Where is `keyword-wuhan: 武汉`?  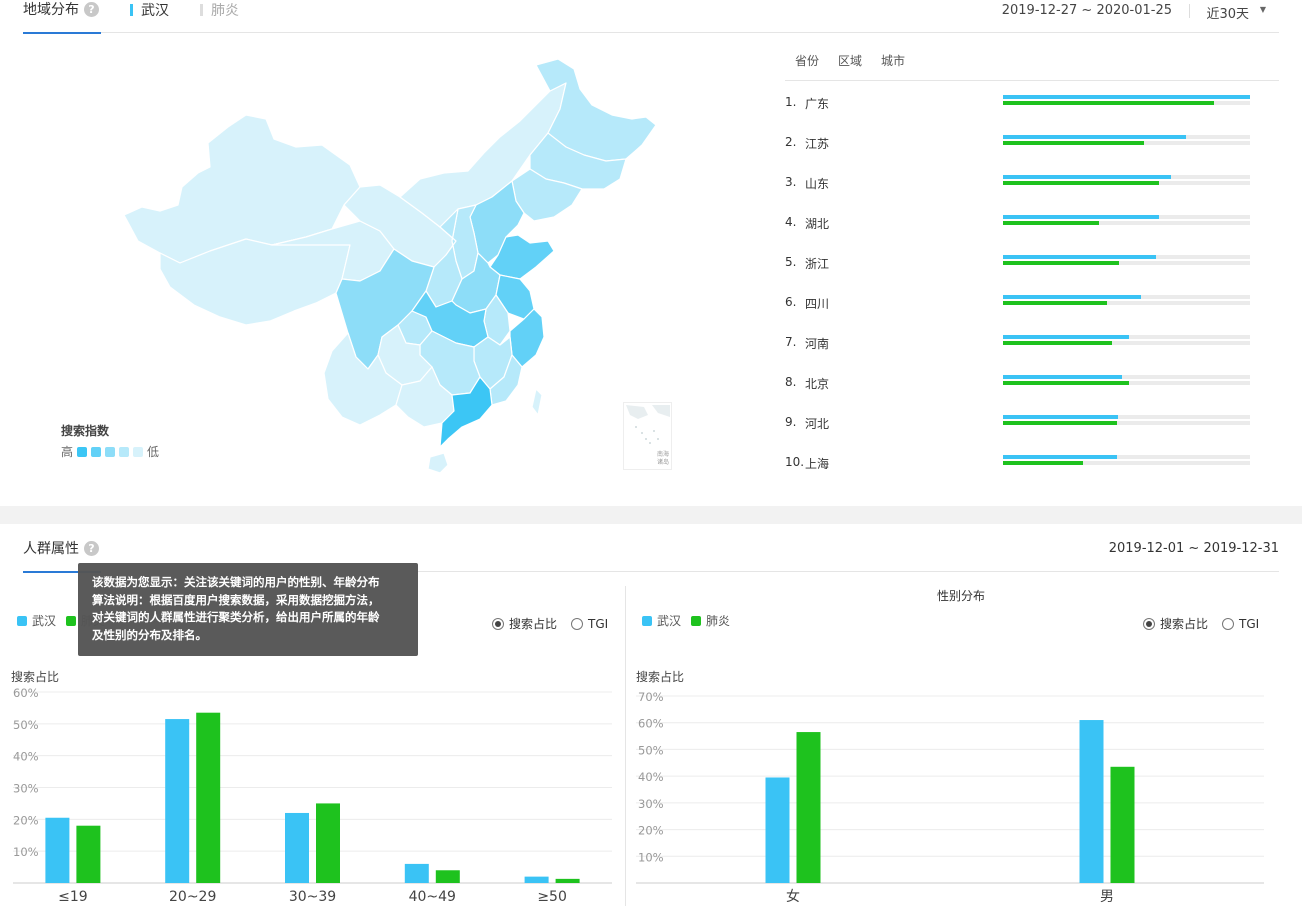 keyword-wuhan: 武汉 is located at coordinates (149, 11).